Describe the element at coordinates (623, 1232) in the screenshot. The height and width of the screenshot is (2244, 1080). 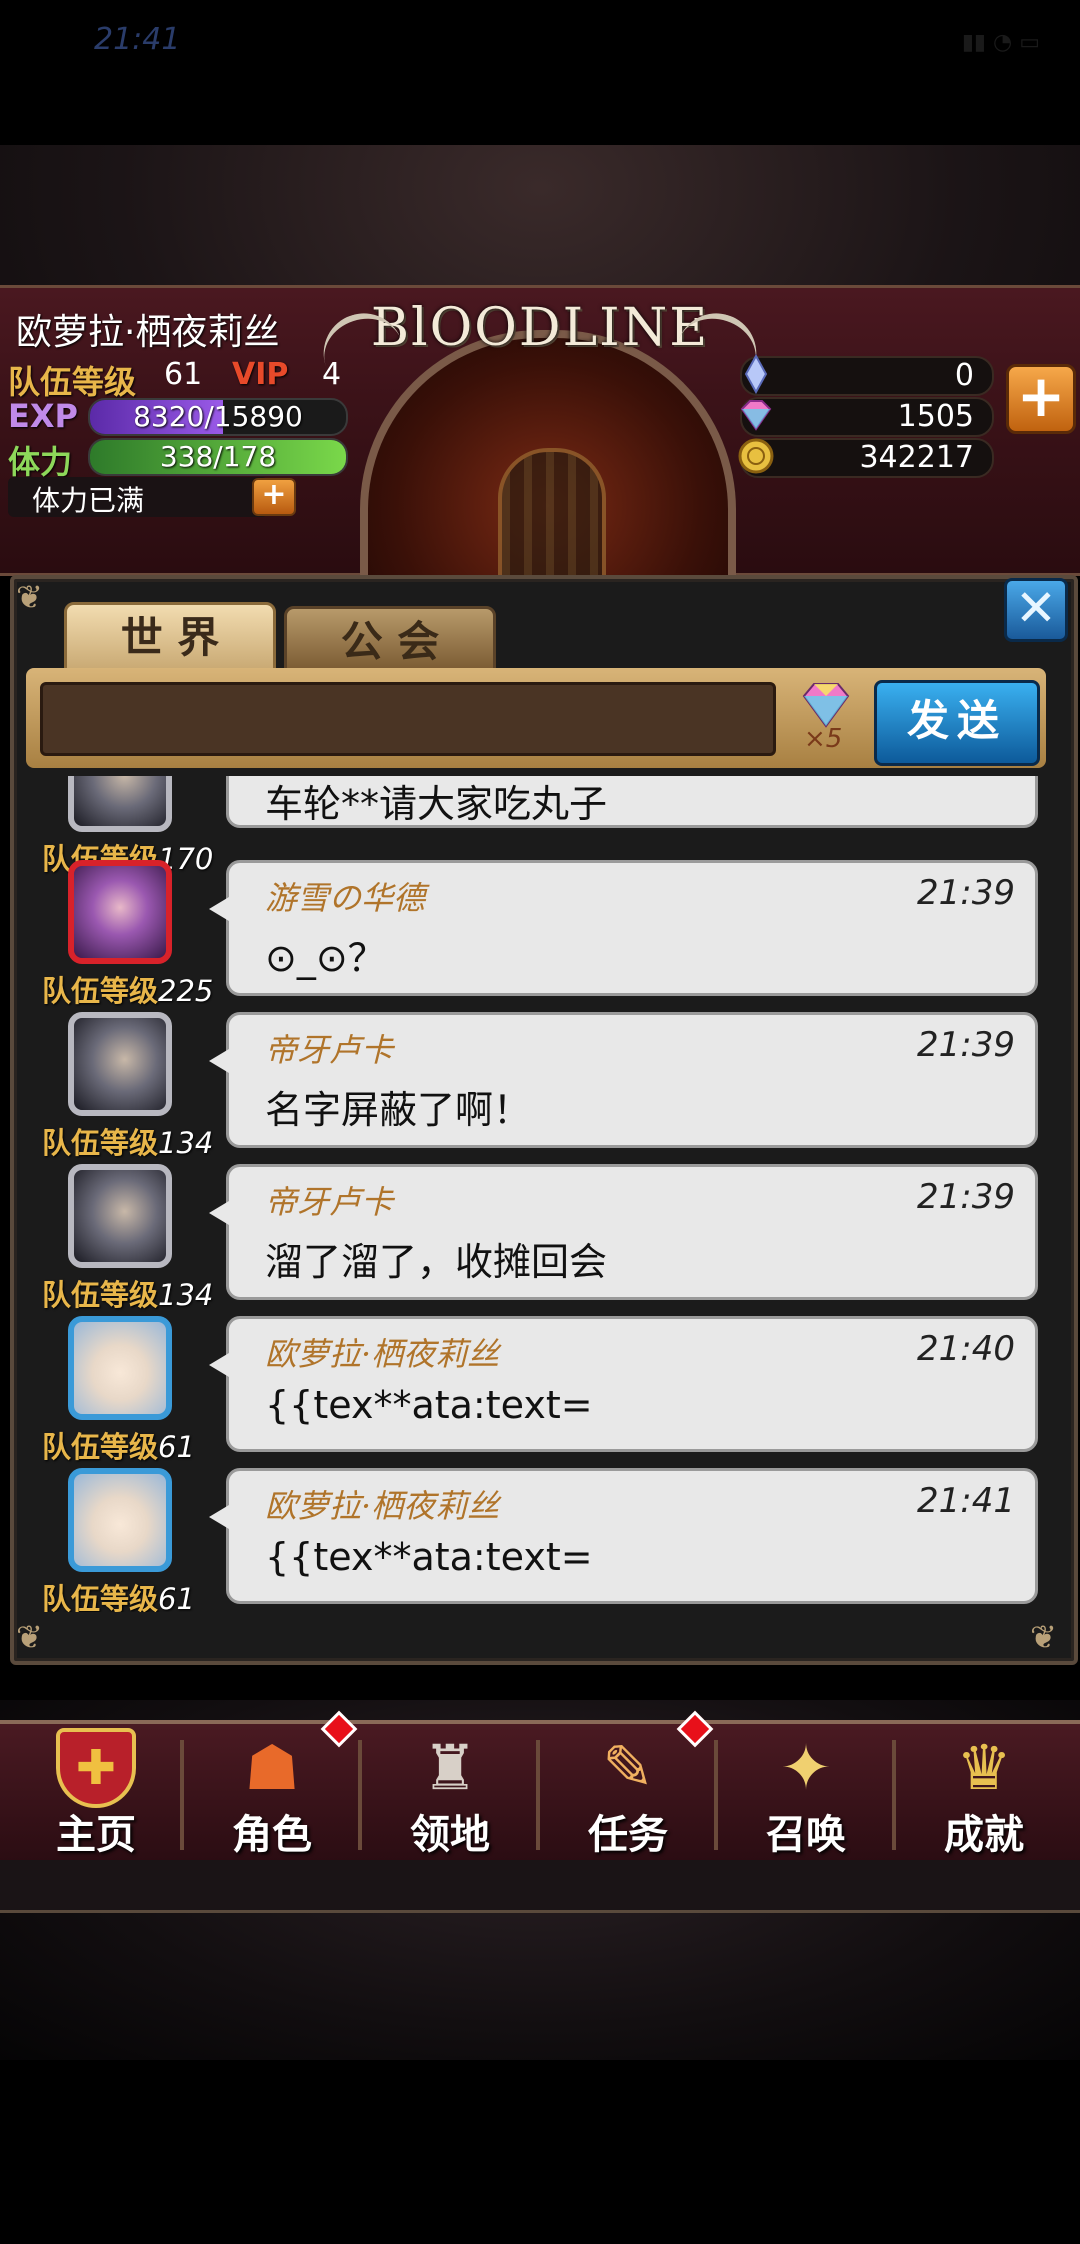
I see `message-bubble: 帝牙卢卡 21:39 溜了溜了，收摊回会` at that location.